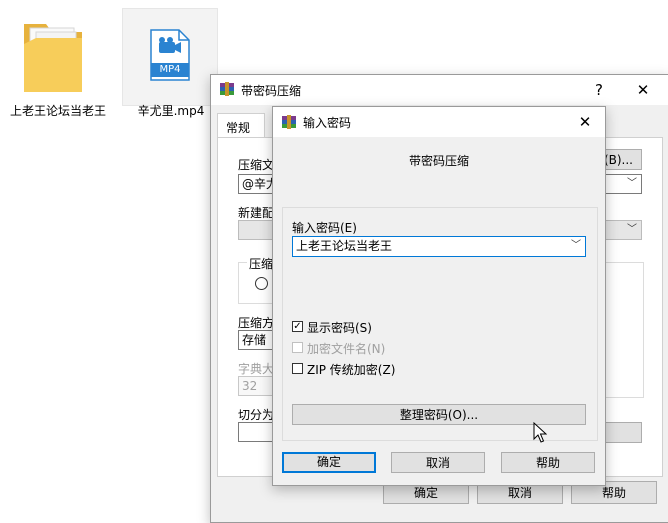 The width and height of the screenshot is (668, 523). What do you see at coordinates (254, 340) in the screenshot?
I see `method-value: 存储` at bounding box center [254, 340].